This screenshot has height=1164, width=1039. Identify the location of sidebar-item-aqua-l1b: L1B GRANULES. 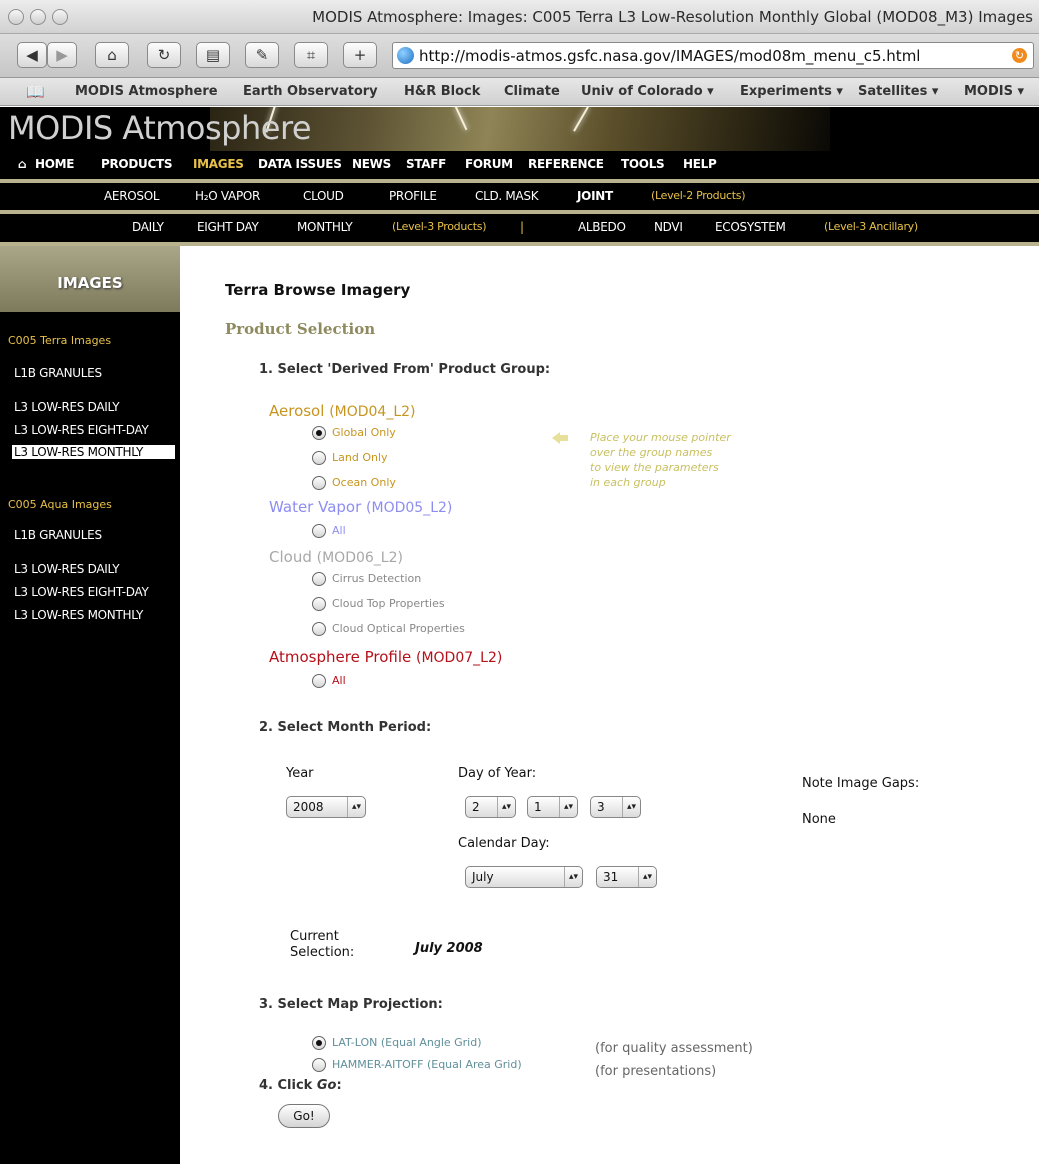
(58, 535).